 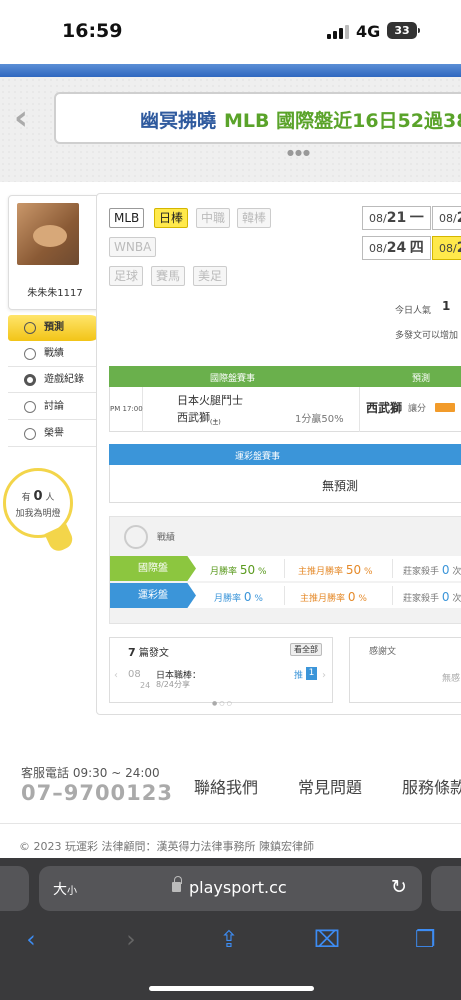 I want to click on magnifier-icon, so click(x=30, y=407).